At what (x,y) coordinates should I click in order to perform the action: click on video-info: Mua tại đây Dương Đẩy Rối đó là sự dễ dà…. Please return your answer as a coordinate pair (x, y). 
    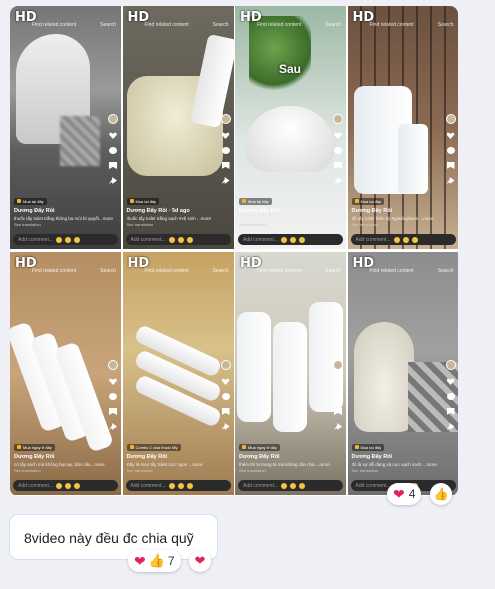
    Looking at the image, I should click on (403, 454).